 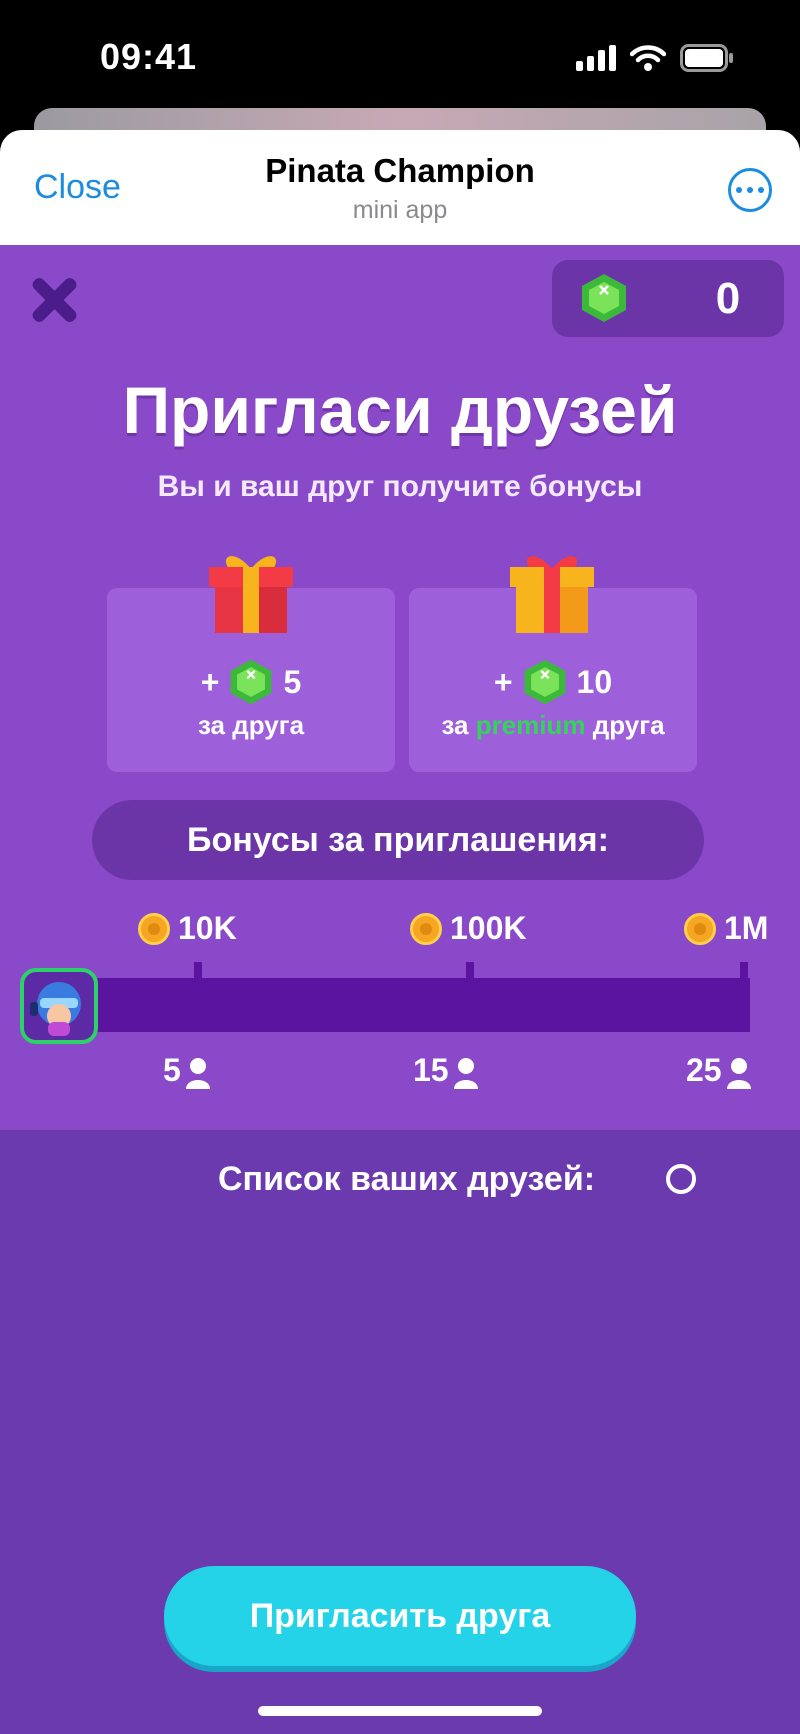 I want to click on wifi-icon, so click(x=648, y=58).